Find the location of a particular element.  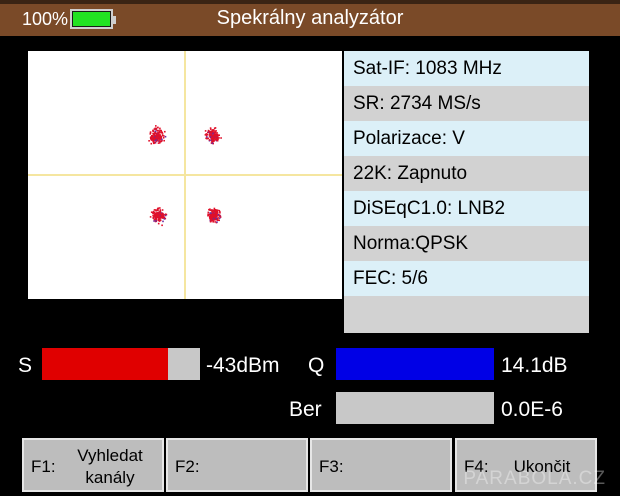

signal-bar is located at coordinates (121, 364).